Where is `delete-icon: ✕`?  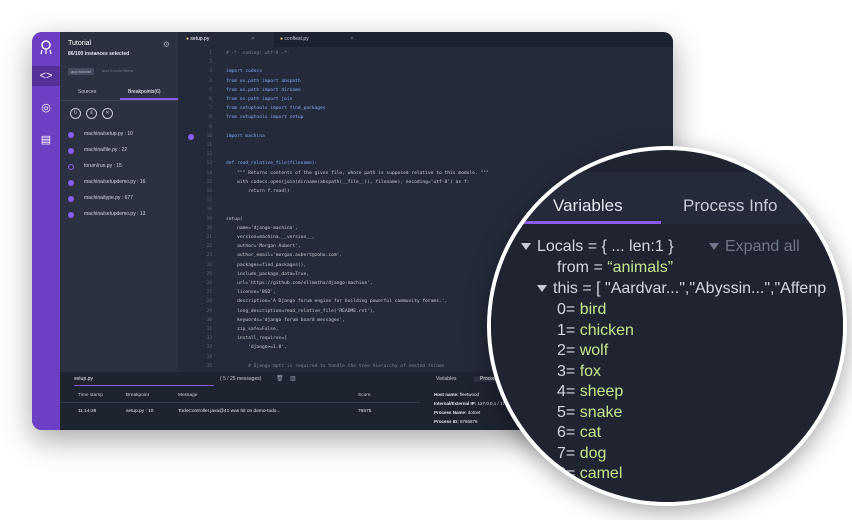
delete-icon: ✕ is located at coordinates (107, 113).